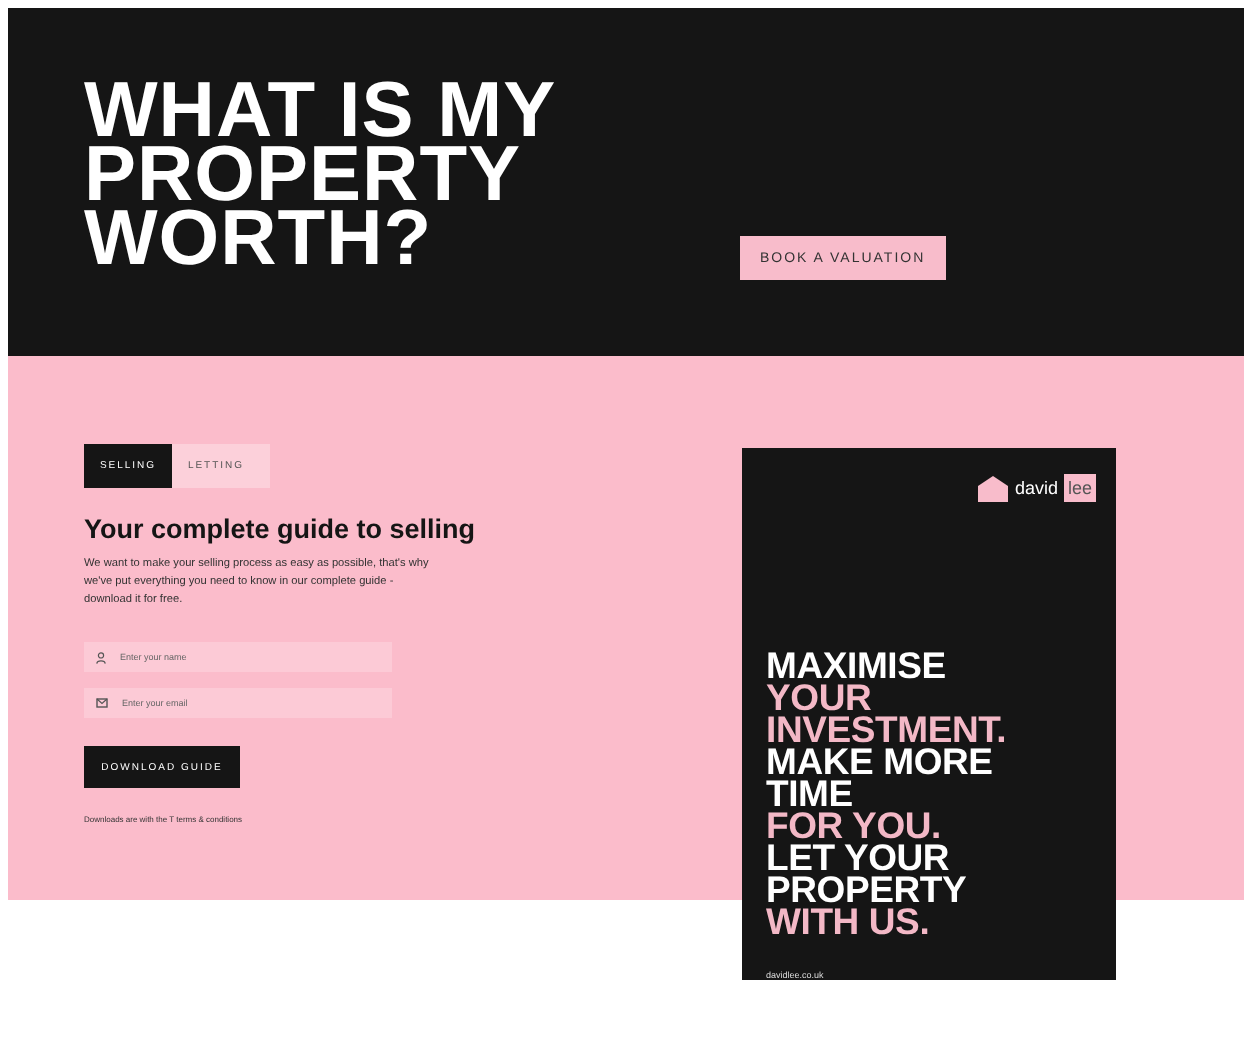 The image size is (1258, 1064). I want to click on brochure-slogan-line: MAXIMISE, so click(857, 666).